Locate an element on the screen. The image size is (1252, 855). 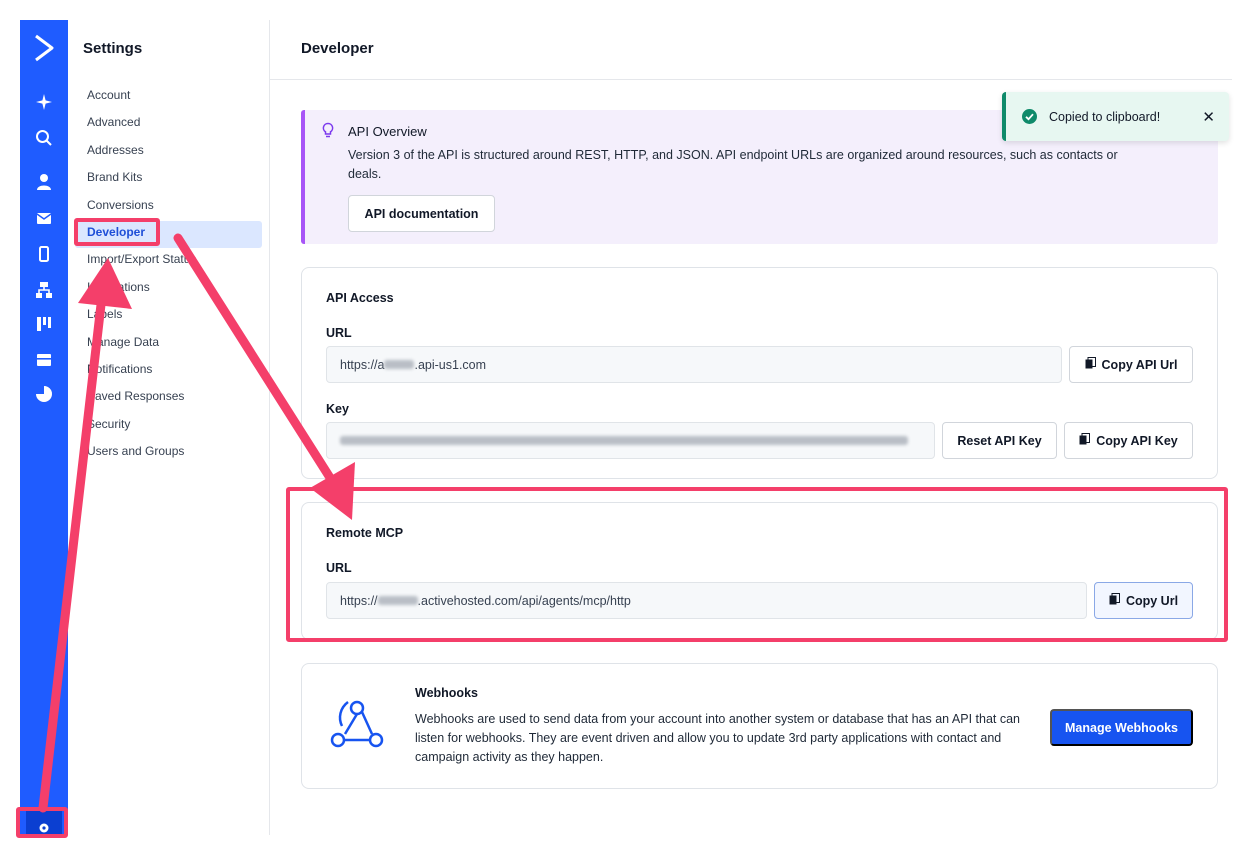
copy-mcp-url-label: Copy Url is located at coordinates (1152, 600).